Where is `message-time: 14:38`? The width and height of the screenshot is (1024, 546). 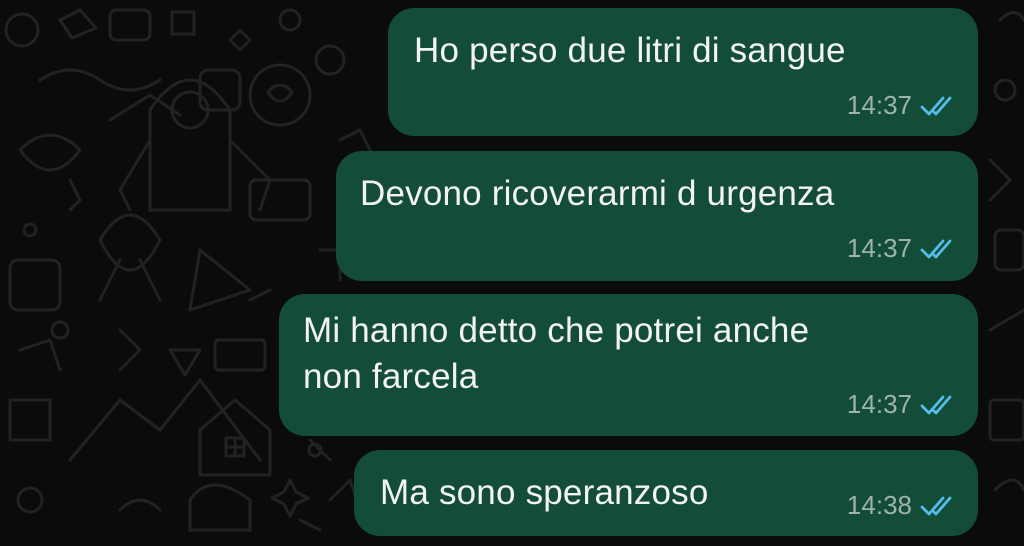
message-time: 14:38 is located at coordinates (879, 505).